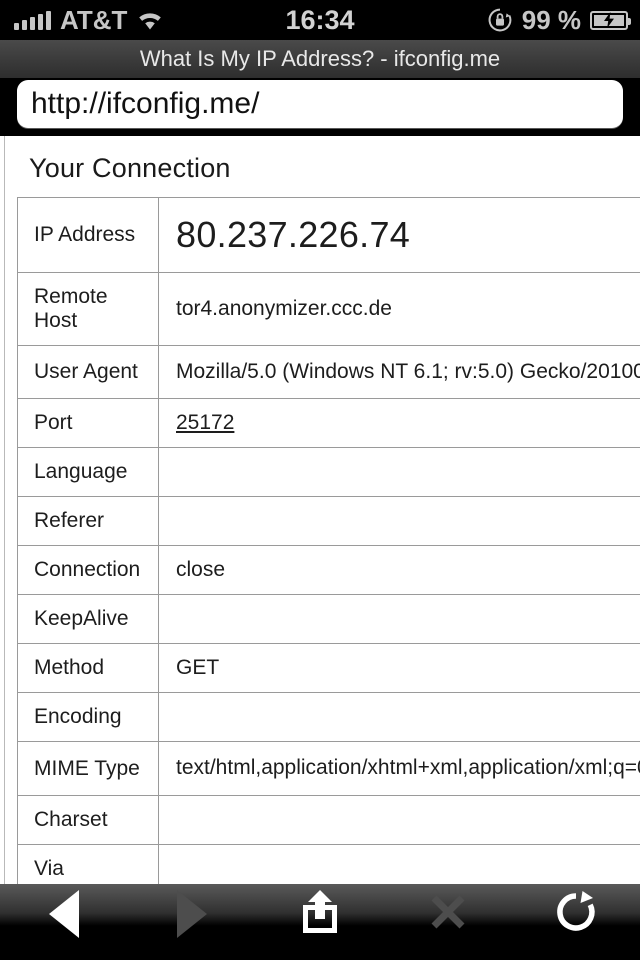 The width and height of the screenshot is (640, 960). I want to click on table-row: IP Address 80.237.226.74, so click(328, 235).